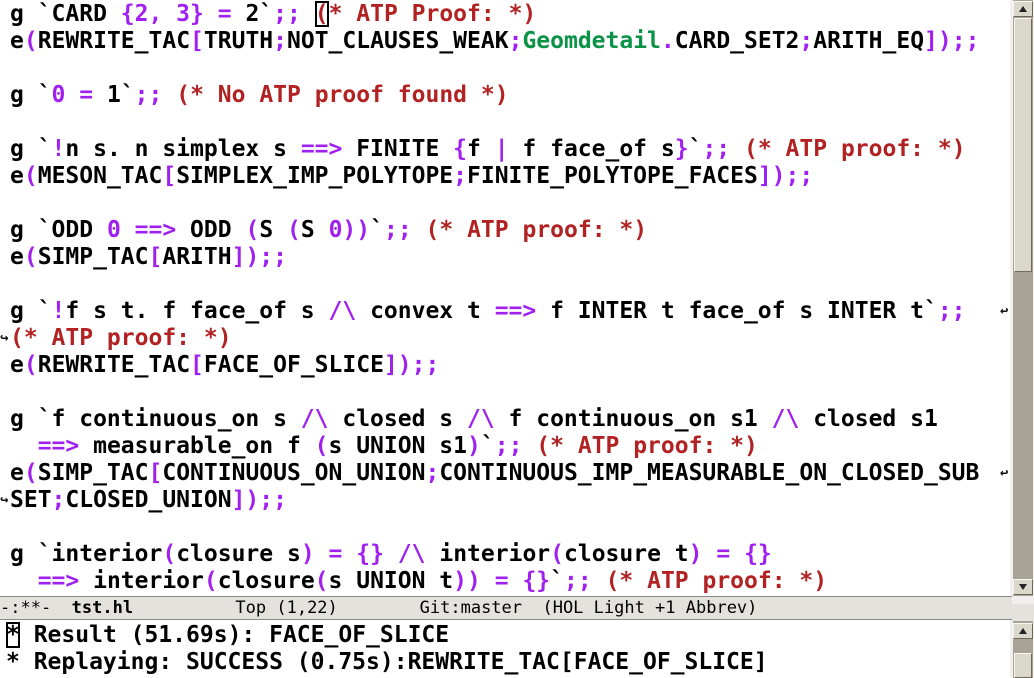 The width and height of the screenshot is (1034, 678). Describe the element at coordinates (342, 95) in the screenshot. I see `code-span: (* No ATP proof found *)` at that location.